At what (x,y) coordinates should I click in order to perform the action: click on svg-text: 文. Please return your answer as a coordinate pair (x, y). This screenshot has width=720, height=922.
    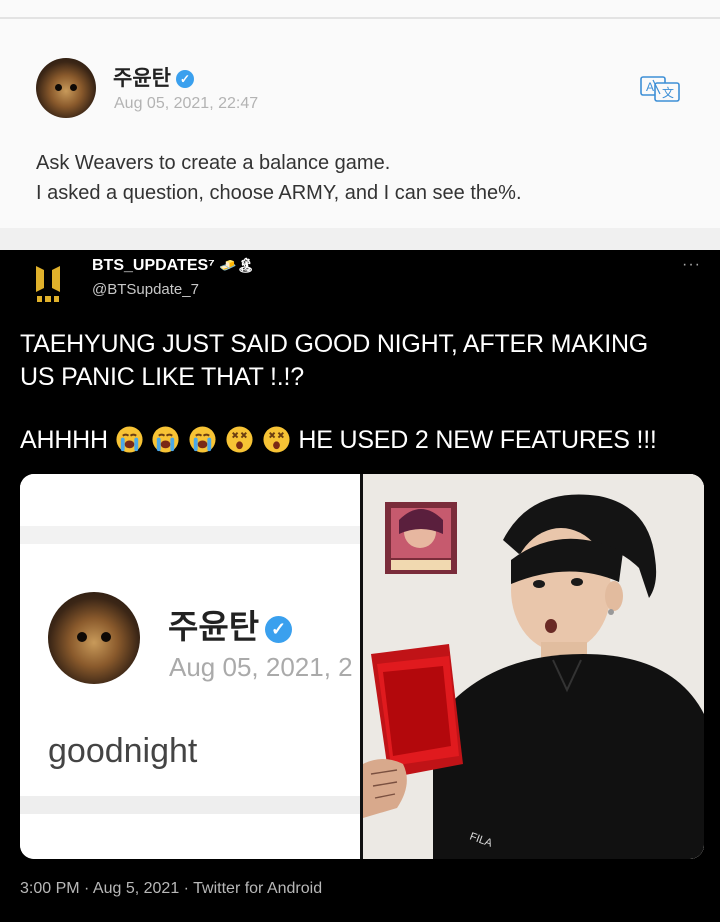
    Looking at the image, I should click on (668, 92).